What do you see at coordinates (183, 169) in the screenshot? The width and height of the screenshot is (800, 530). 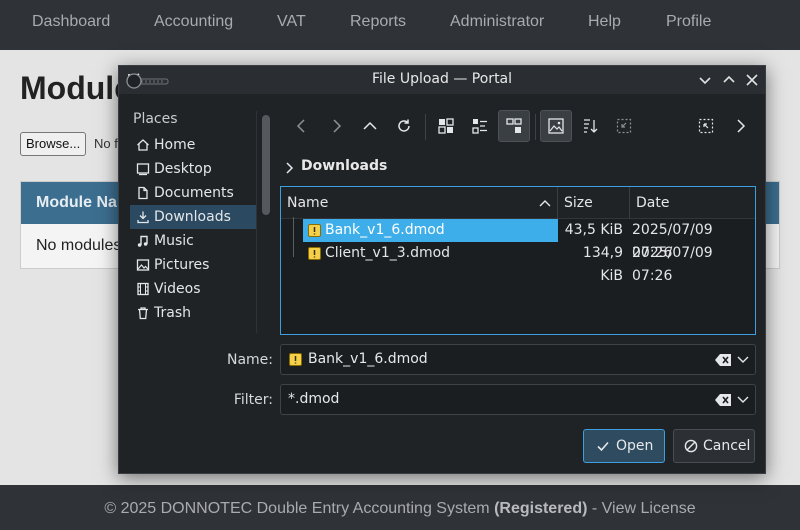 I see `place-label: Desktop` at bounding box center [183, 169].